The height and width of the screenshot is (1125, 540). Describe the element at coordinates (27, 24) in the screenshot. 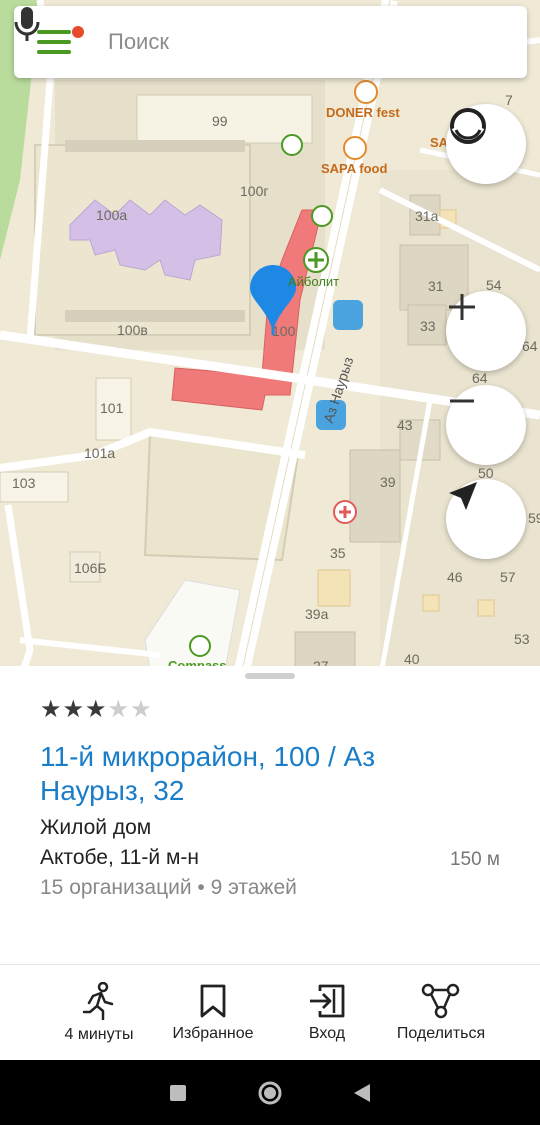

I see `microphone-icon` at that location.